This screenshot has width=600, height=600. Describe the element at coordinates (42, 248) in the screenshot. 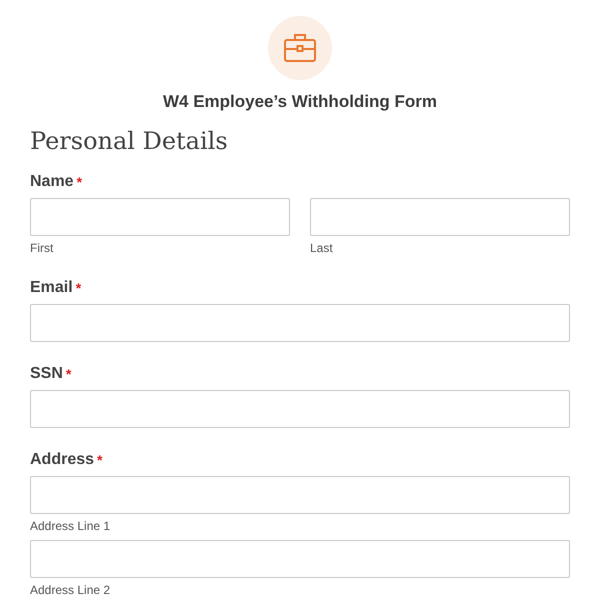

I see `field-sublabel: First` at that location.